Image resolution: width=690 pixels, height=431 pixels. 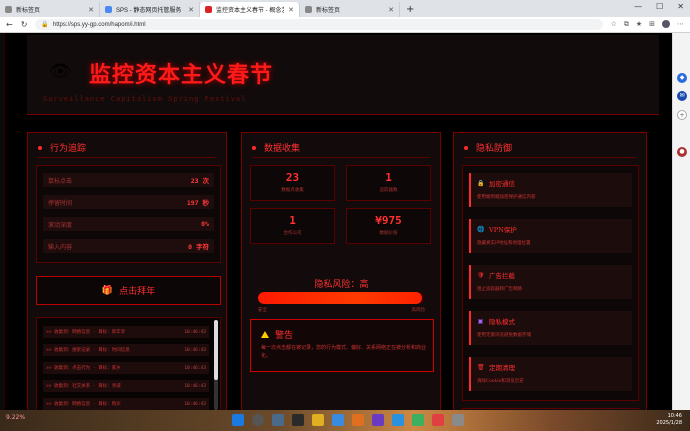 I want to click on tab-title: SPS - 静态网页托管服务, so click(x=149, y=11).